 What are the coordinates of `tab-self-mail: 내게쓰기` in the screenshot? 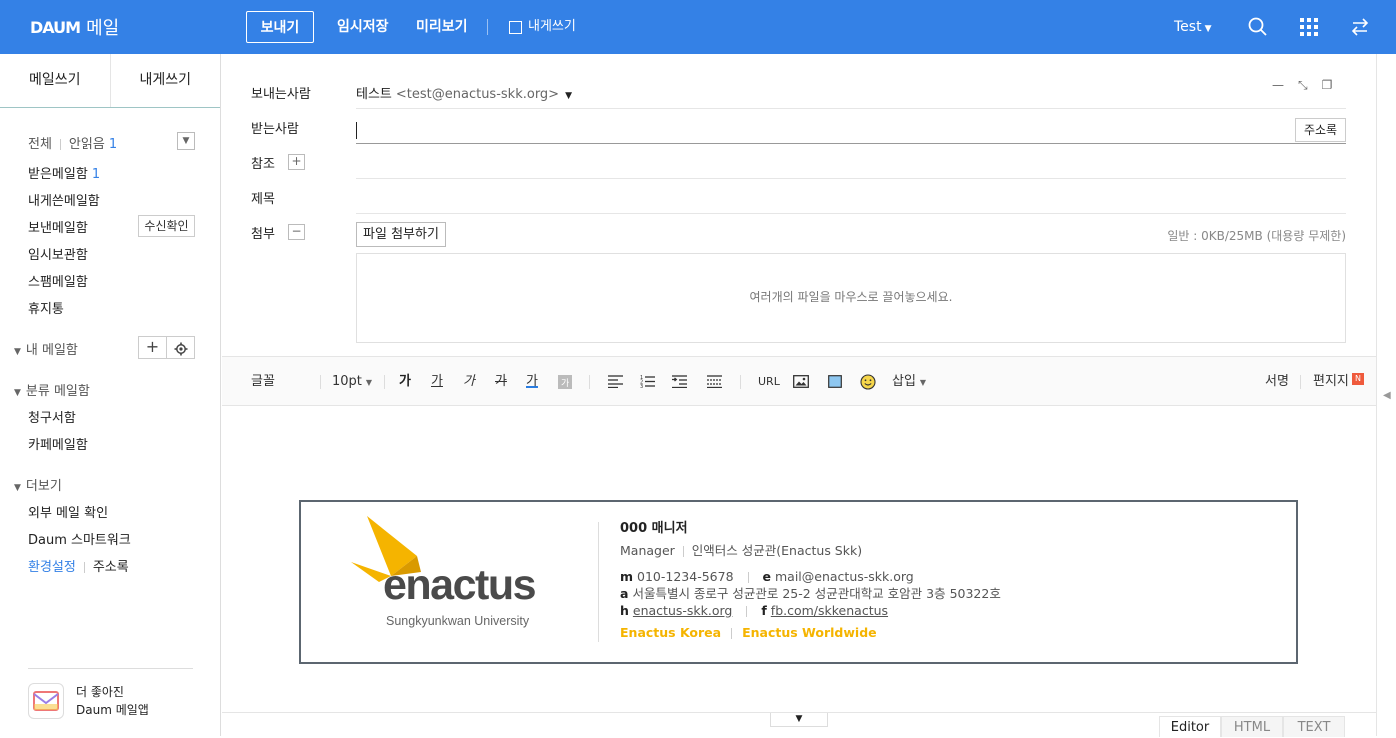 It's located at (165, 80).